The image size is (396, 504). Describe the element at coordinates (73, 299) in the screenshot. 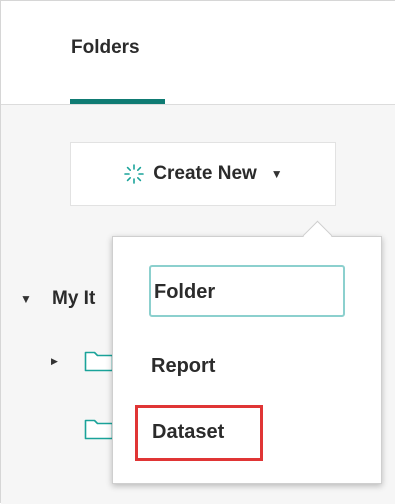

I see `tree-root-label: My It` at that location.